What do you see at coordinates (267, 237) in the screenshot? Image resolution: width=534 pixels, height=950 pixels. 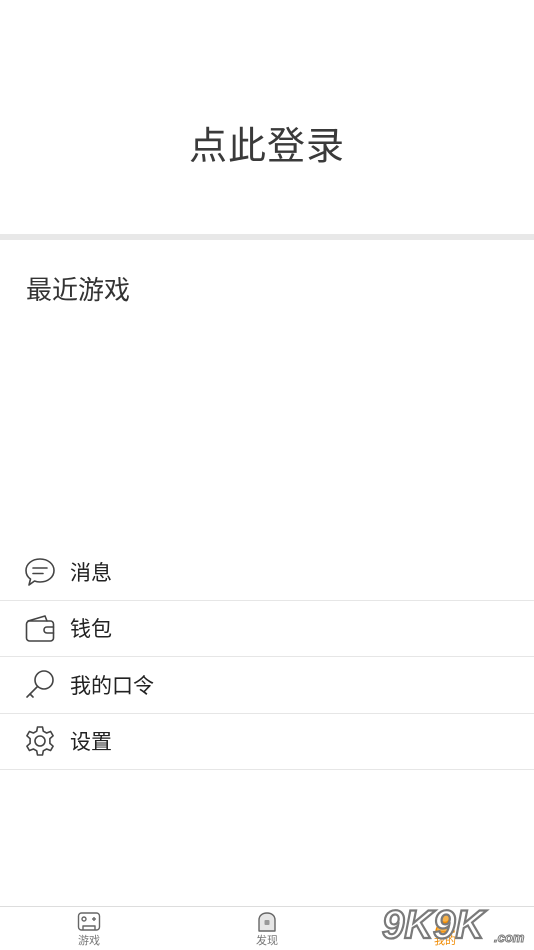 I see `section-divider` at bounding box center [267, 237].